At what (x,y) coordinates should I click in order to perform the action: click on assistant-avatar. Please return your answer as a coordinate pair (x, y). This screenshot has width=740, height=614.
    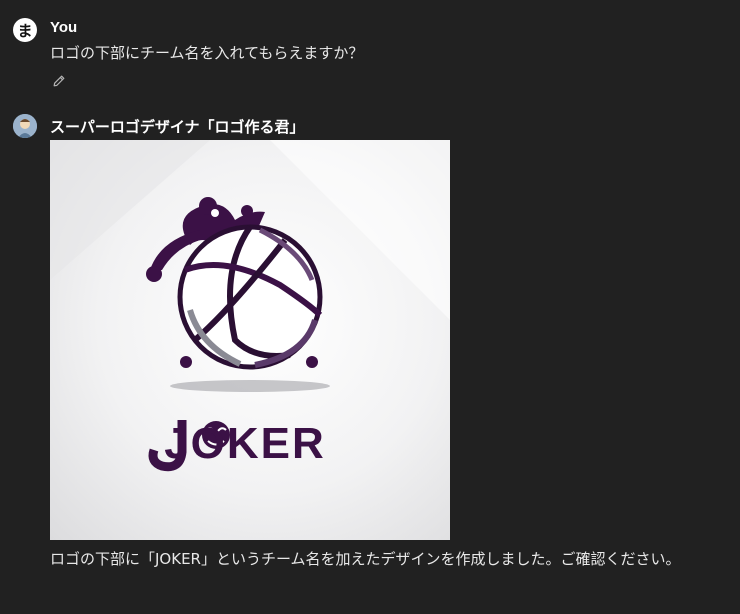
    Looking at the image, I should click on (25, 126).